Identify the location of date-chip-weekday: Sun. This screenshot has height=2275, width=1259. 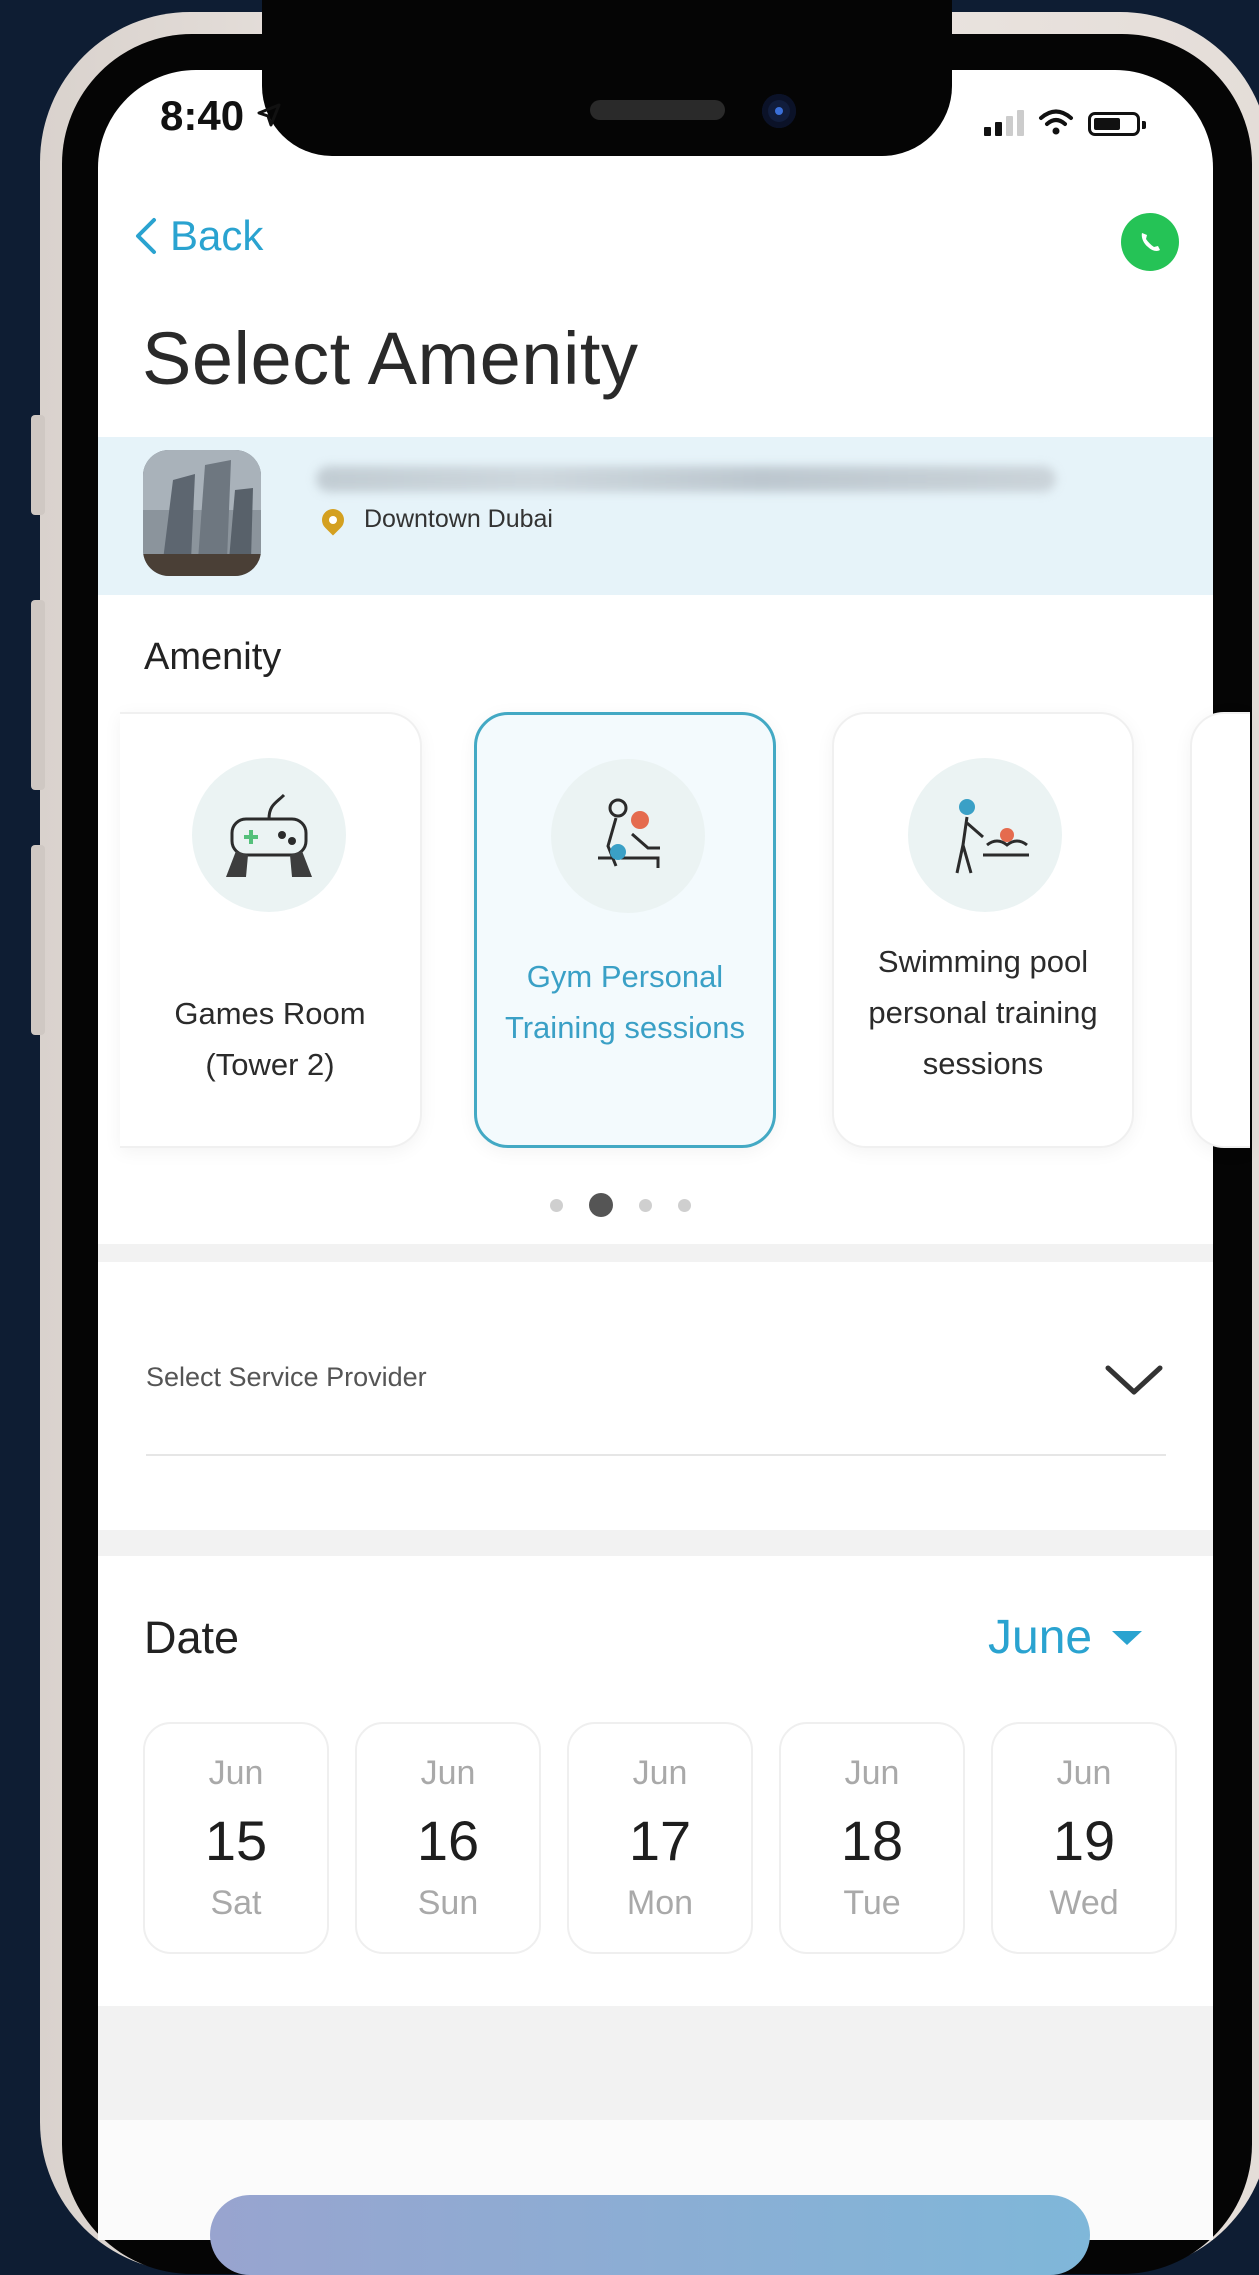
(448, 1903).